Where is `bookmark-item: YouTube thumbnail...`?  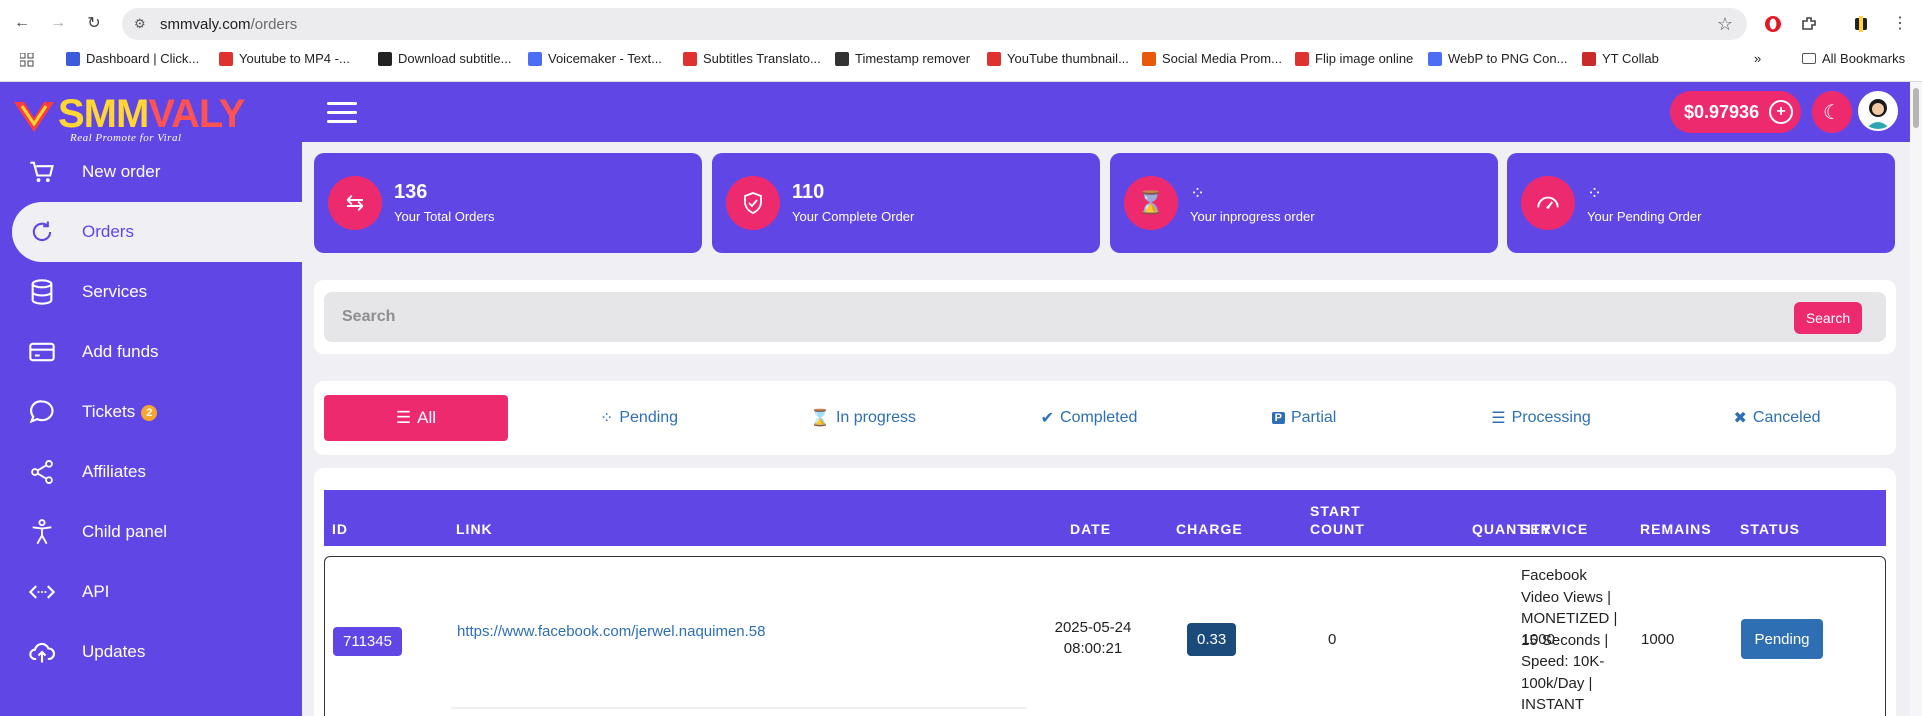
bookmark-item: YouTube thumbnail... is located at coordinates (1058, 58).